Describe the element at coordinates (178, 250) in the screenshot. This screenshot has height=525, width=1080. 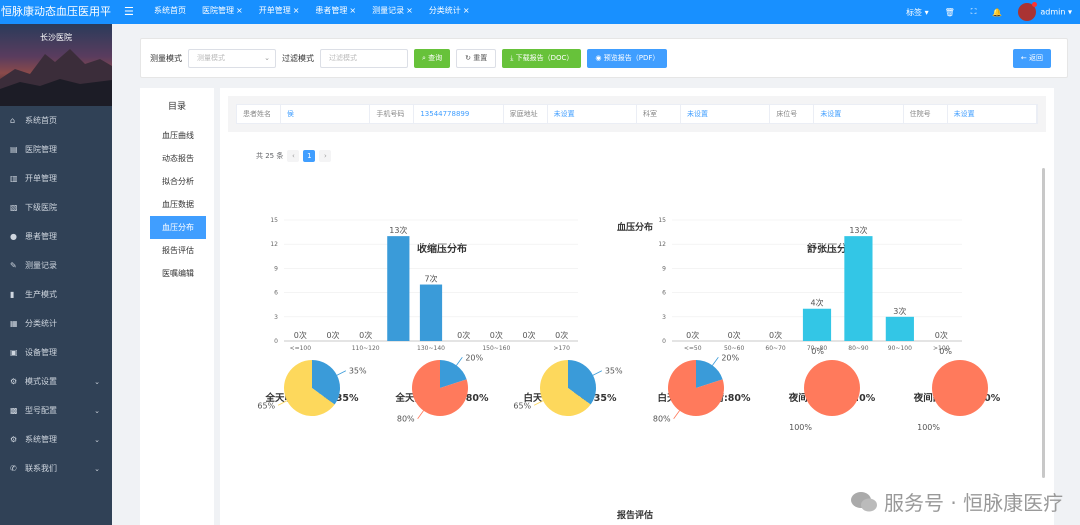
I see `toc-item: 报告评估` at that location.